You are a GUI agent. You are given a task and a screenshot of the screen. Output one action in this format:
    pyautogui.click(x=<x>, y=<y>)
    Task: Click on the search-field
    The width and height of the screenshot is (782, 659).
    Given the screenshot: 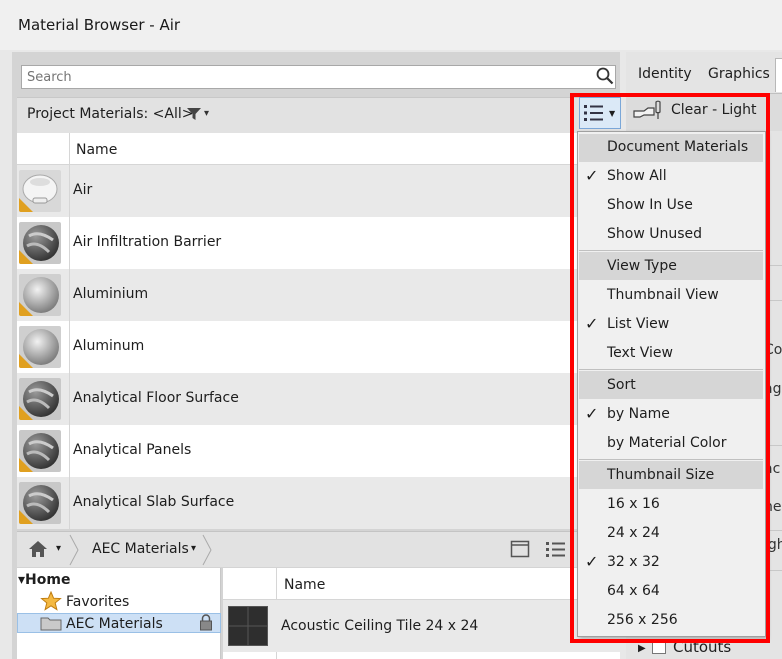 What is the action you would take?
    pyautogui.click(x=318, y=77)
    